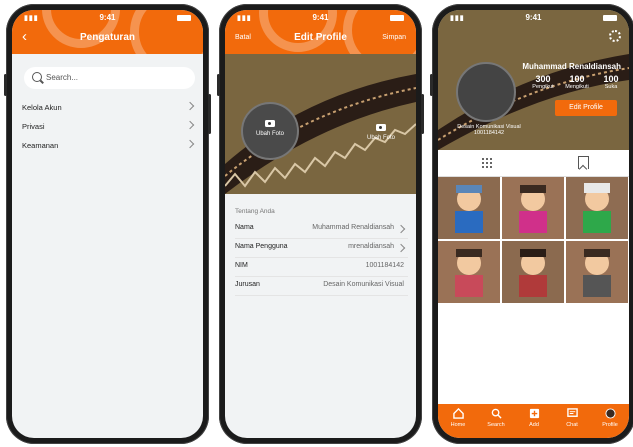 The height and width of the screenshot is (447, 633). Describe the element at coordinates (489, 133) in the screenshot. I see `bio-line: 1001184142` at that location.